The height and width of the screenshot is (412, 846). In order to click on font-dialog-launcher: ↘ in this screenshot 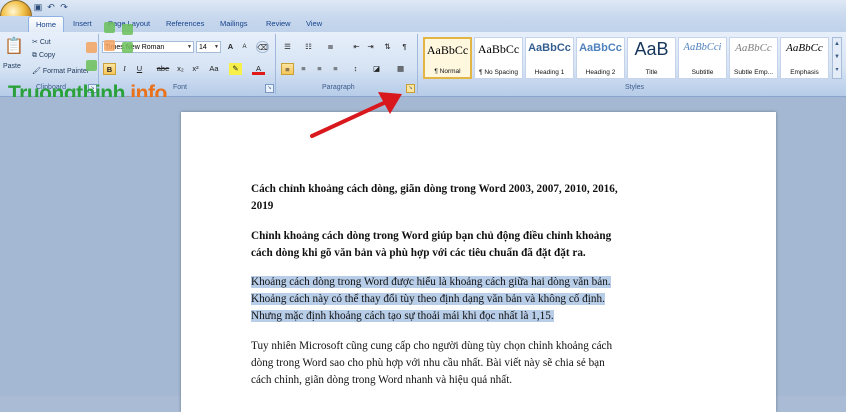, I will do `click(269, 88)`.